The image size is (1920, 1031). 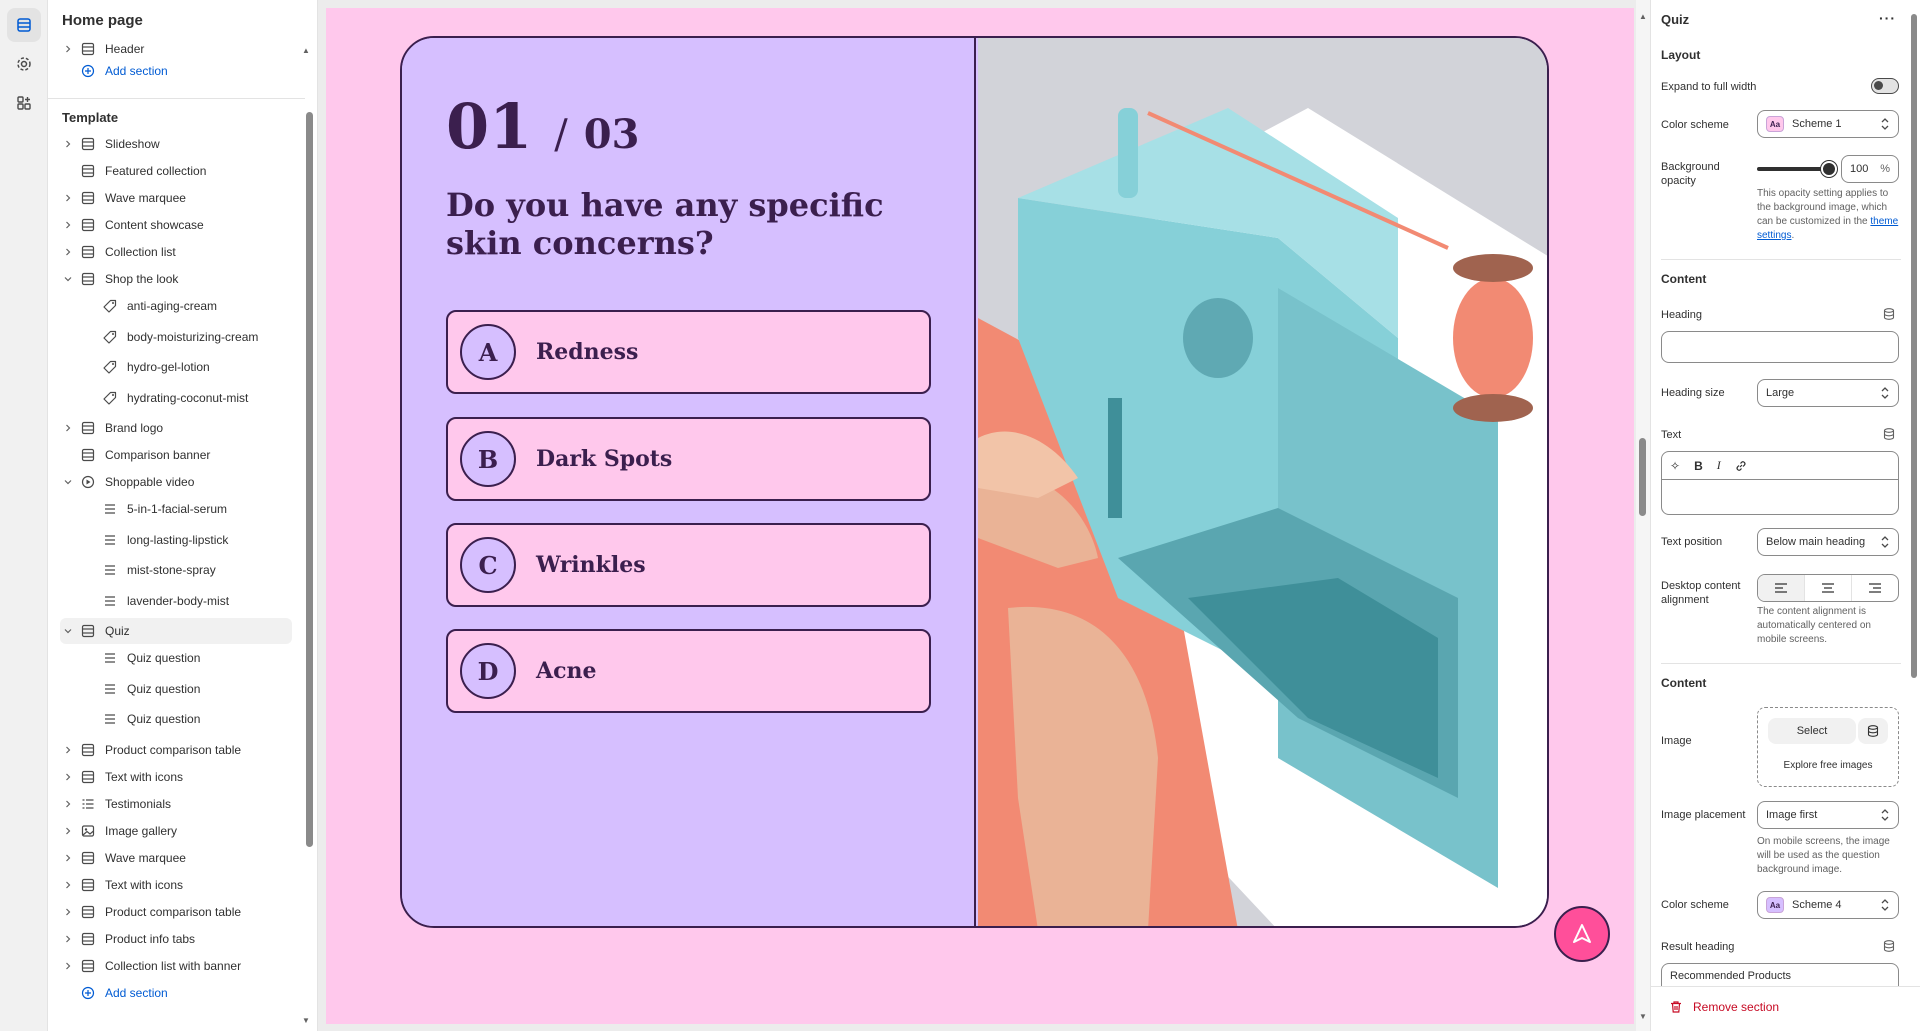 What do you see at coordinates (1582, 934) in the screenshot?
I see `navigate-button` at bounding box center [1582, 934].